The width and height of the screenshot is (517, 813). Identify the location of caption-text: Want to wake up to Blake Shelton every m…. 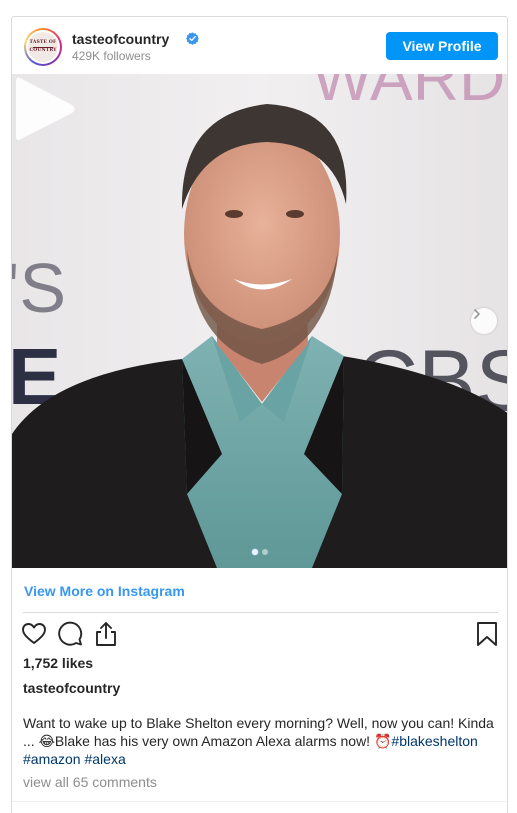
(258, 741).